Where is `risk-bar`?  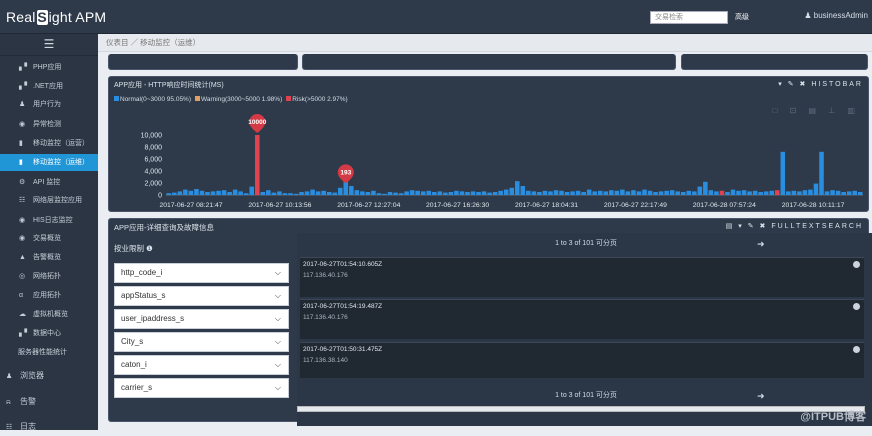
risk-bar is located at coordinates (777, 192).